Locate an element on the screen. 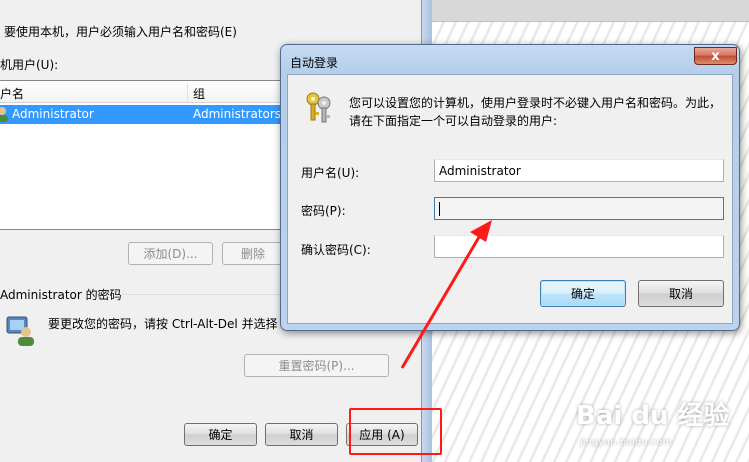 This screenshot has width=749, height=462. password-field is located at coordinates (579, 208).